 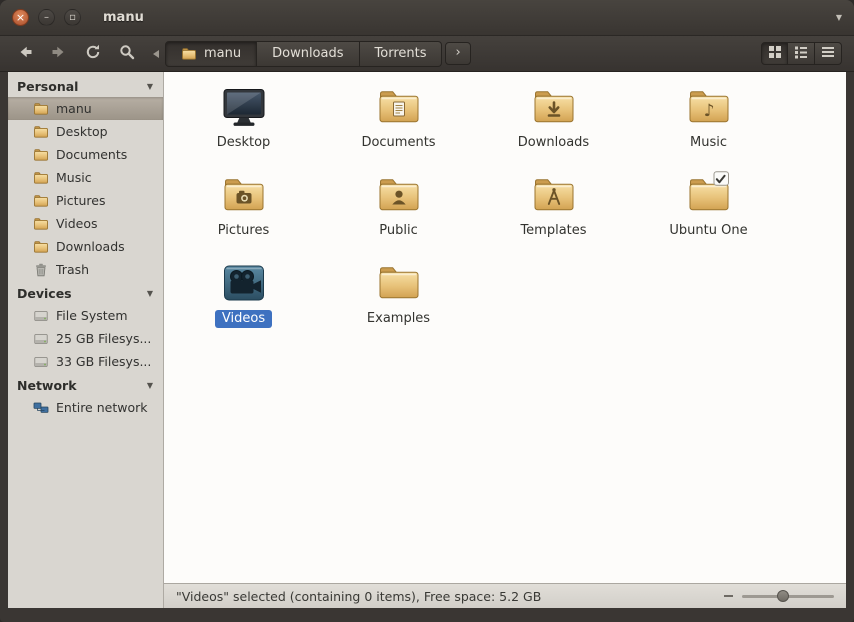 I want to click on refresh-button, so click(x=92, y=53).